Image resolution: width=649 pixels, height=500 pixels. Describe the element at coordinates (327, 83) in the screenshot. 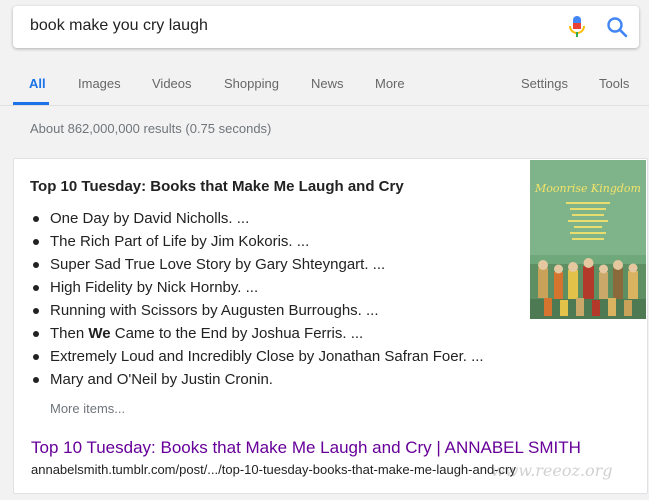

I see `tab-news: News` at that location.